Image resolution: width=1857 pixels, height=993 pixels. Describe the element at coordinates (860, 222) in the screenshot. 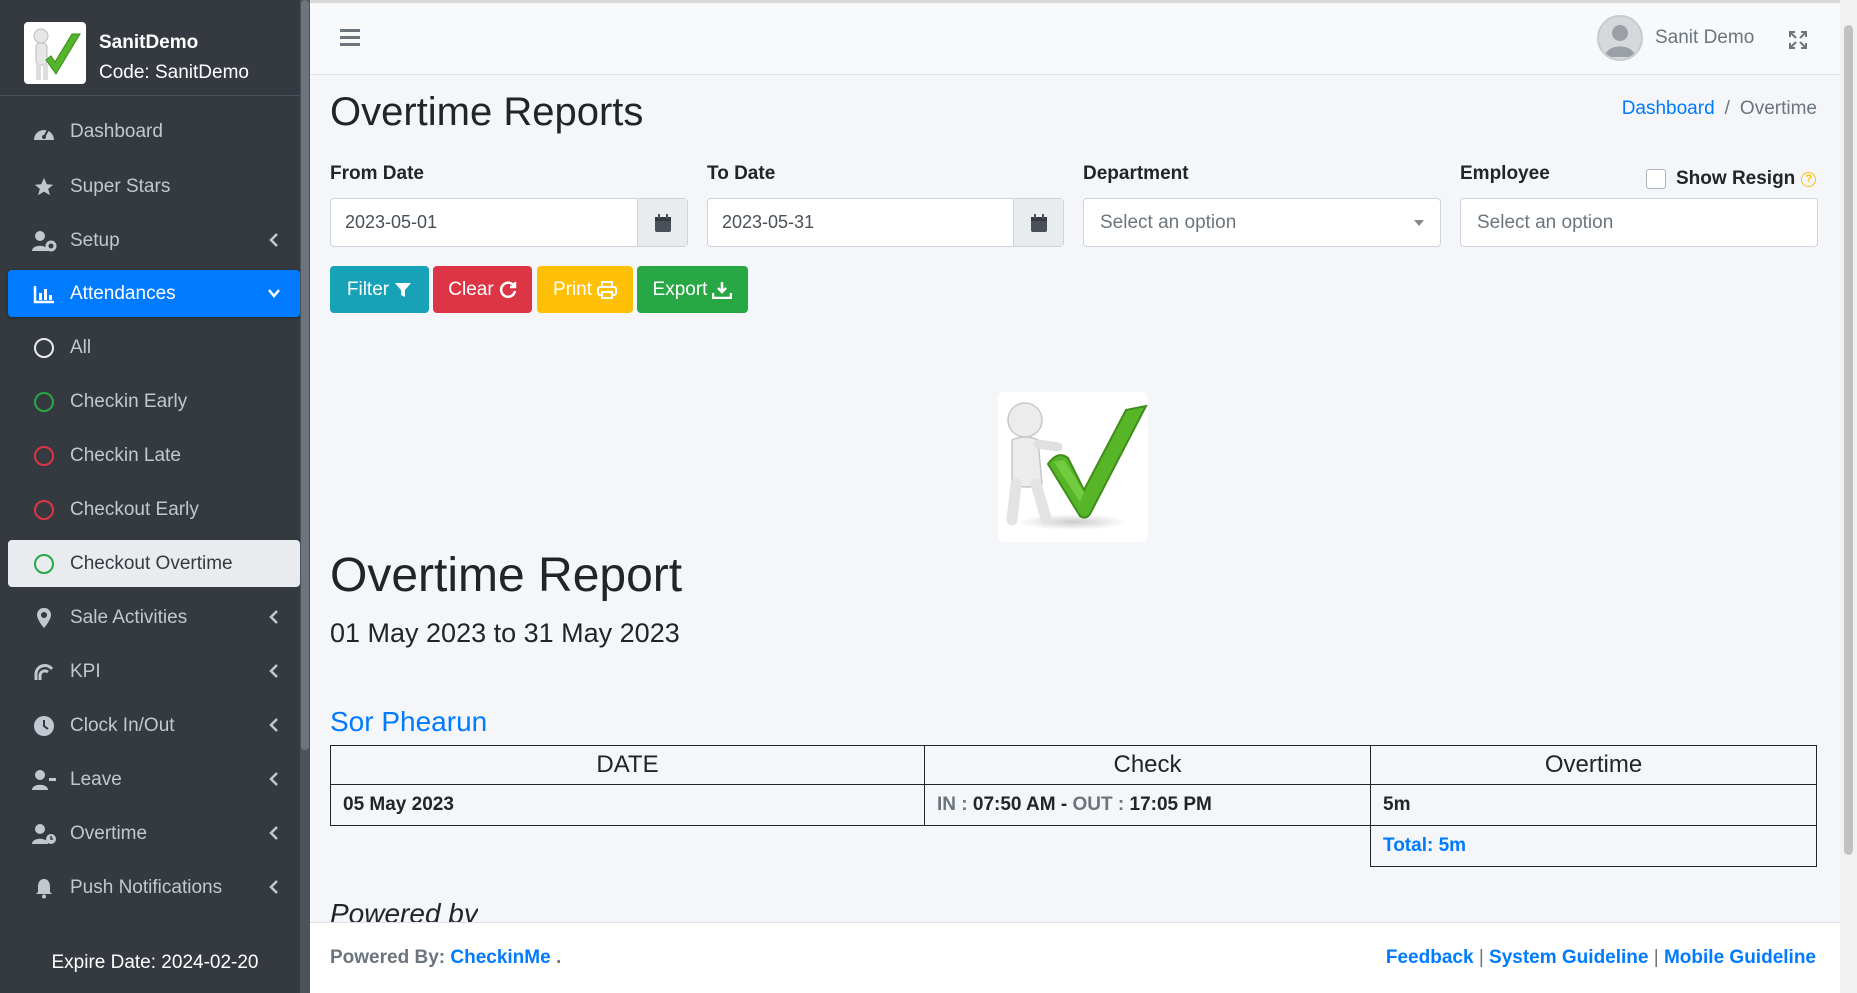

I see `to-date-input: 2023-05-31` at that location.